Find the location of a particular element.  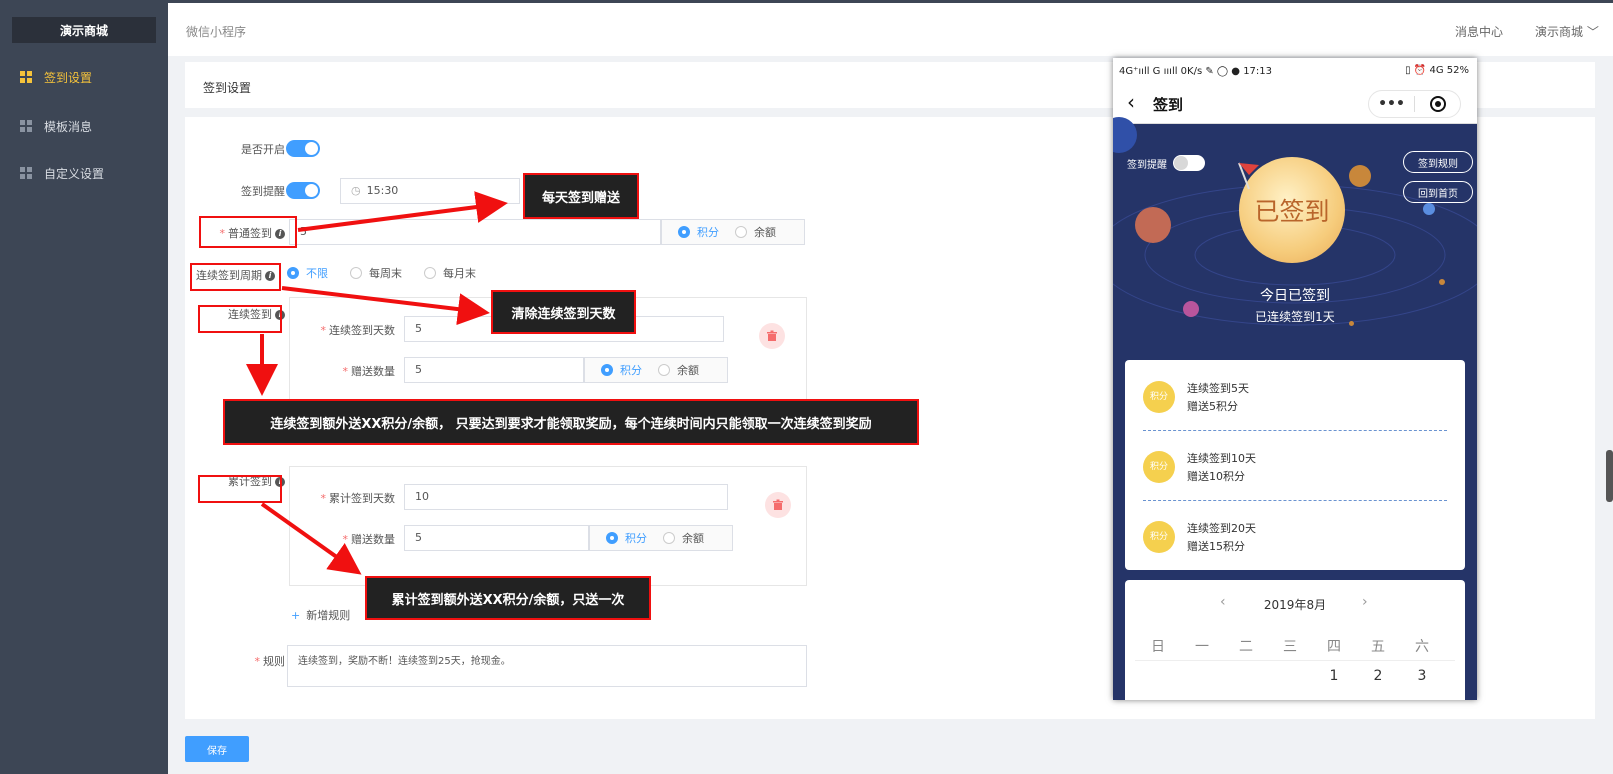

top-bar: 微信小程序 消息中心 演示商城 ﹀ is located at coordinates (890, 28).